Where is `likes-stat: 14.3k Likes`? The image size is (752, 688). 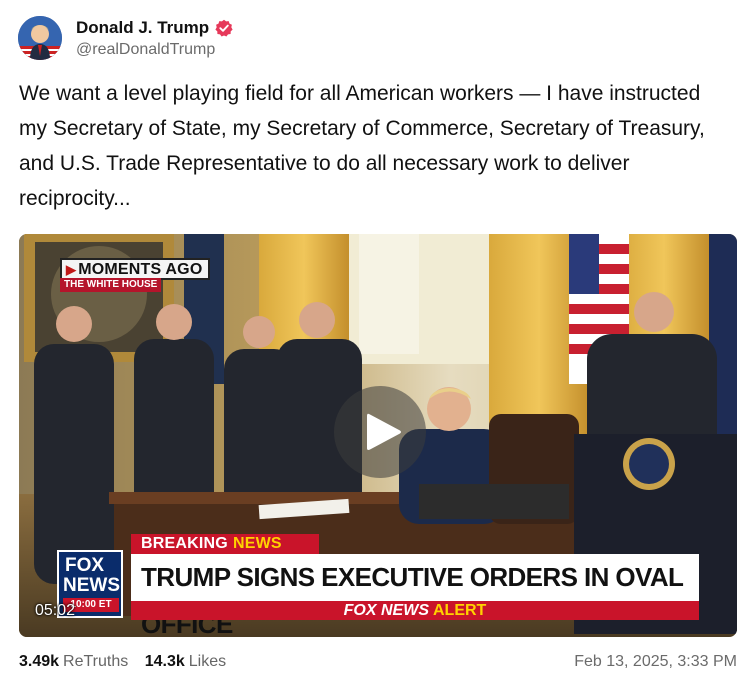 likes-stat: 14.3k Likes is located at coordinates (185, 662).